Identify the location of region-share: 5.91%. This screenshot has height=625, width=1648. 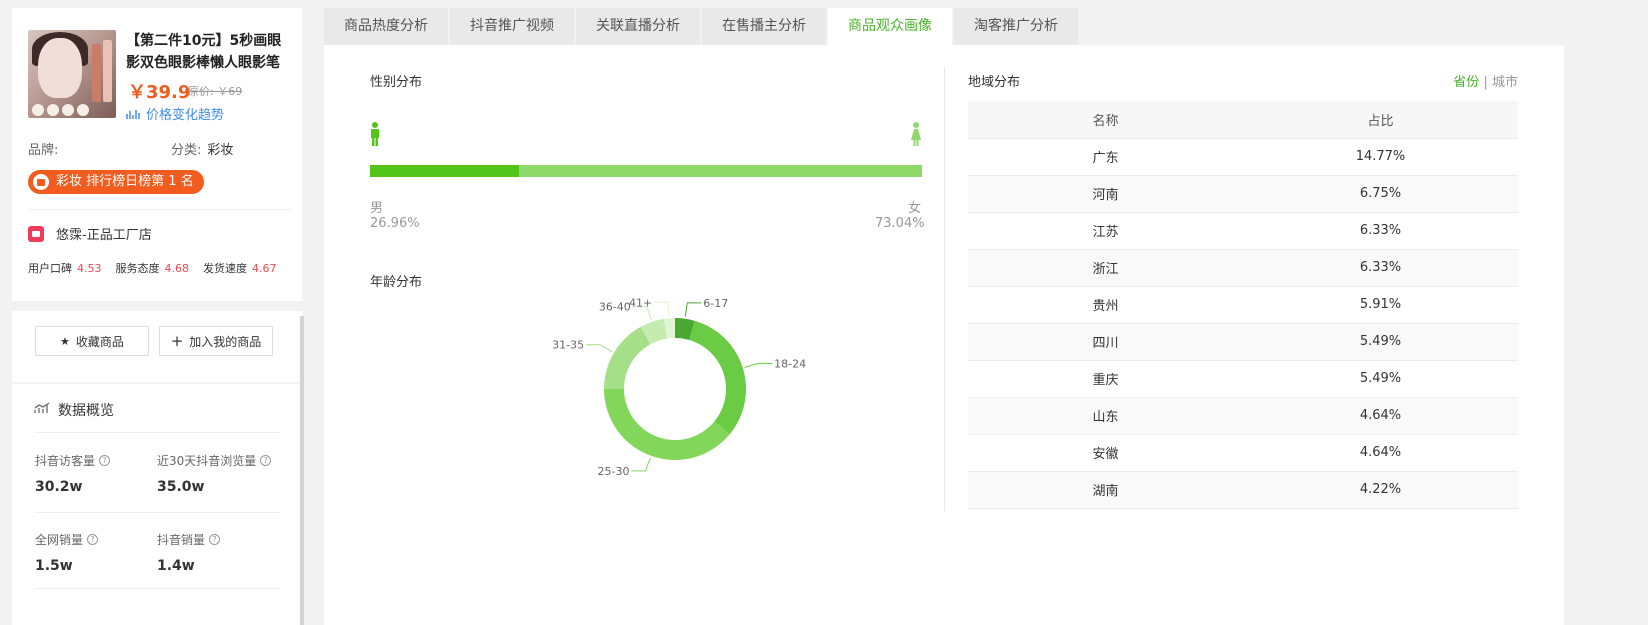
(1380, 305).